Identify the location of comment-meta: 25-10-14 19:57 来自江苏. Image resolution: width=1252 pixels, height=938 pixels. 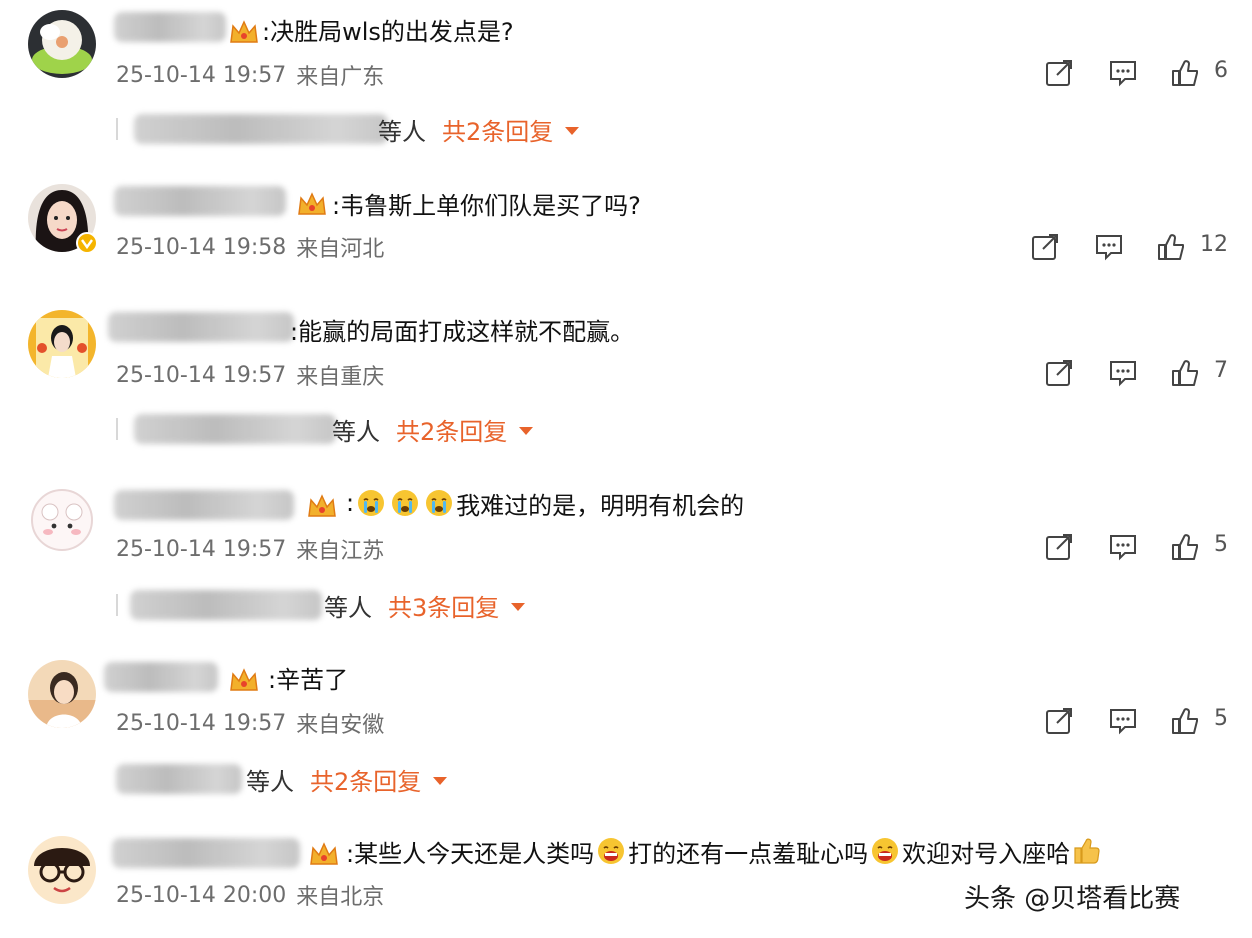
(250, 549).